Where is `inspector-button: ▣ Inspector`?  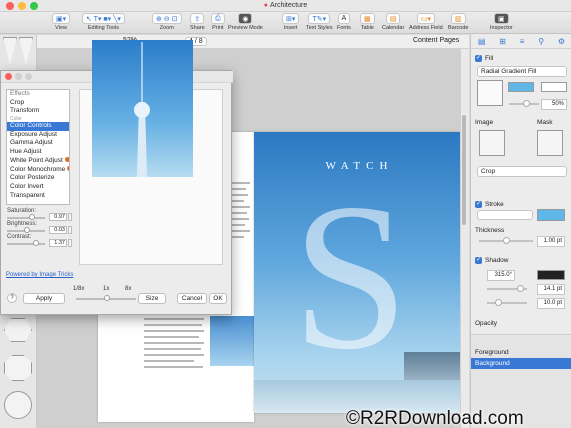 inspector-button: ▣ Inspector is located at coordinates (501, 22).